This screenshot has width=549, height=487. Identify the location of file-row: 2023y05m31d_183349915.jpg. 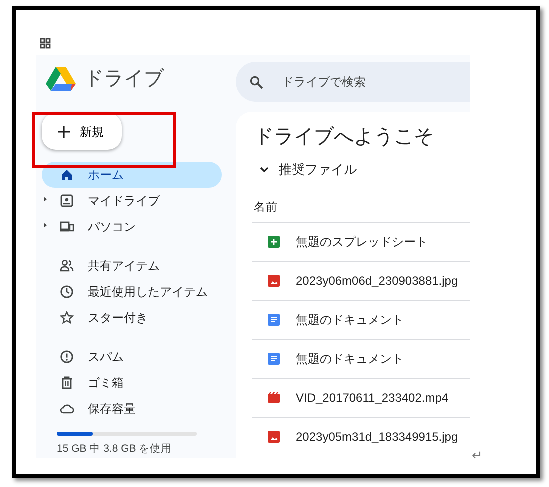
(361, 436).